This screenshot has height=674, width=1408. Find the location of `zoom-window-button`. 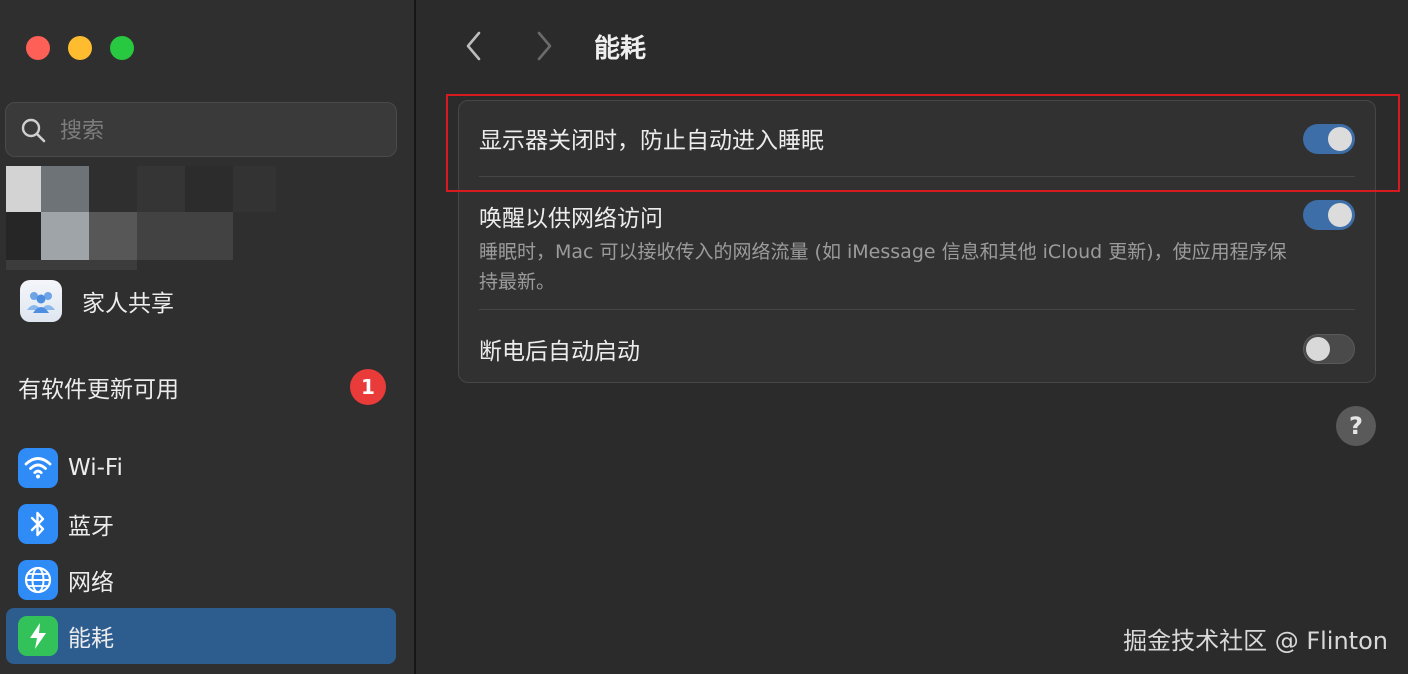

zoom-window-button is located at coordinates (122, 48).